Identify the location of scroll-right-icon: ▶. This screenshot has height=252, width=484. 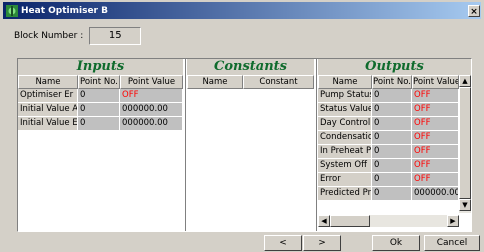
(453, 221).